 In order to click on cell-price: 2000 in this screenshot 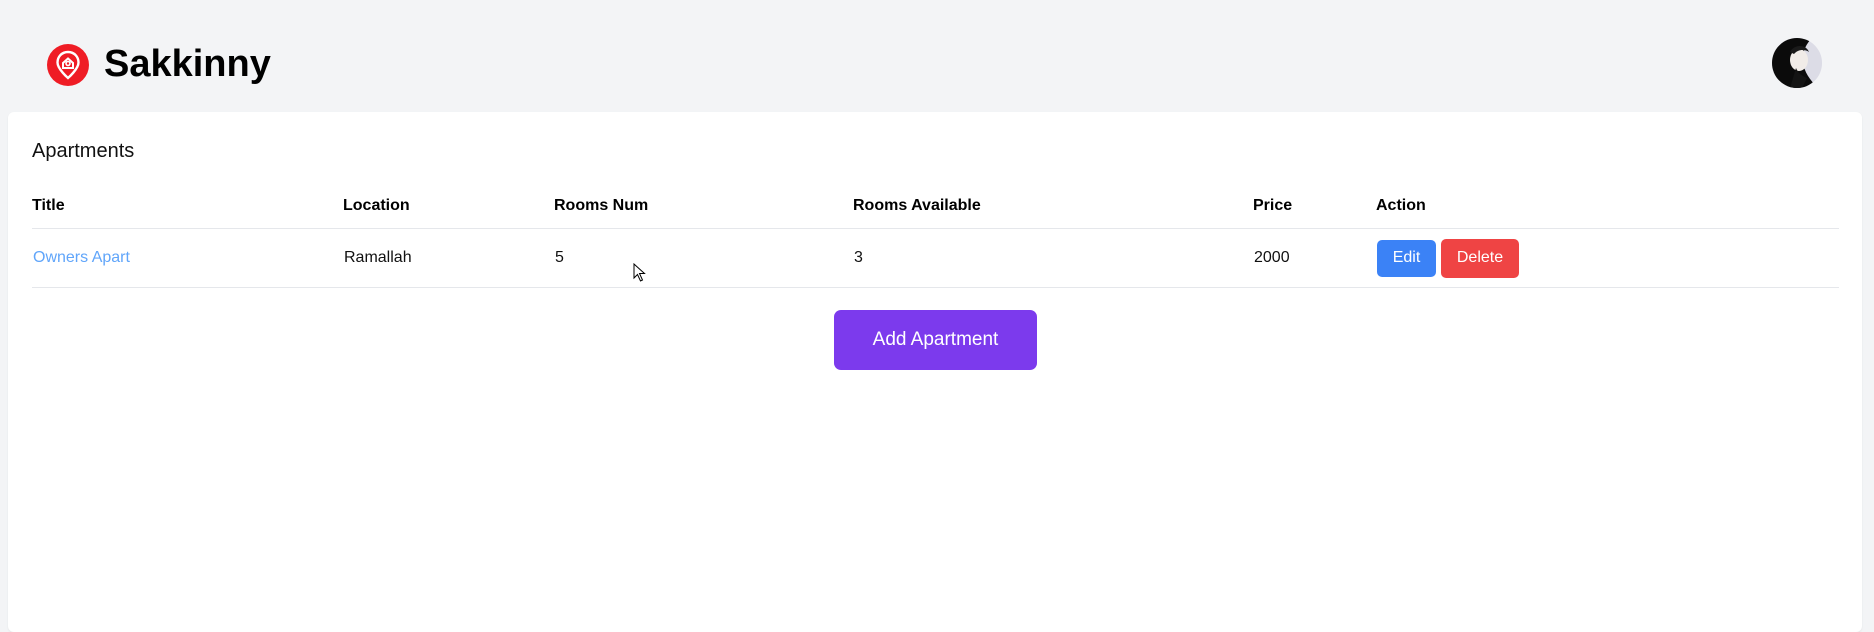, I will do `click(1314, 258)`.